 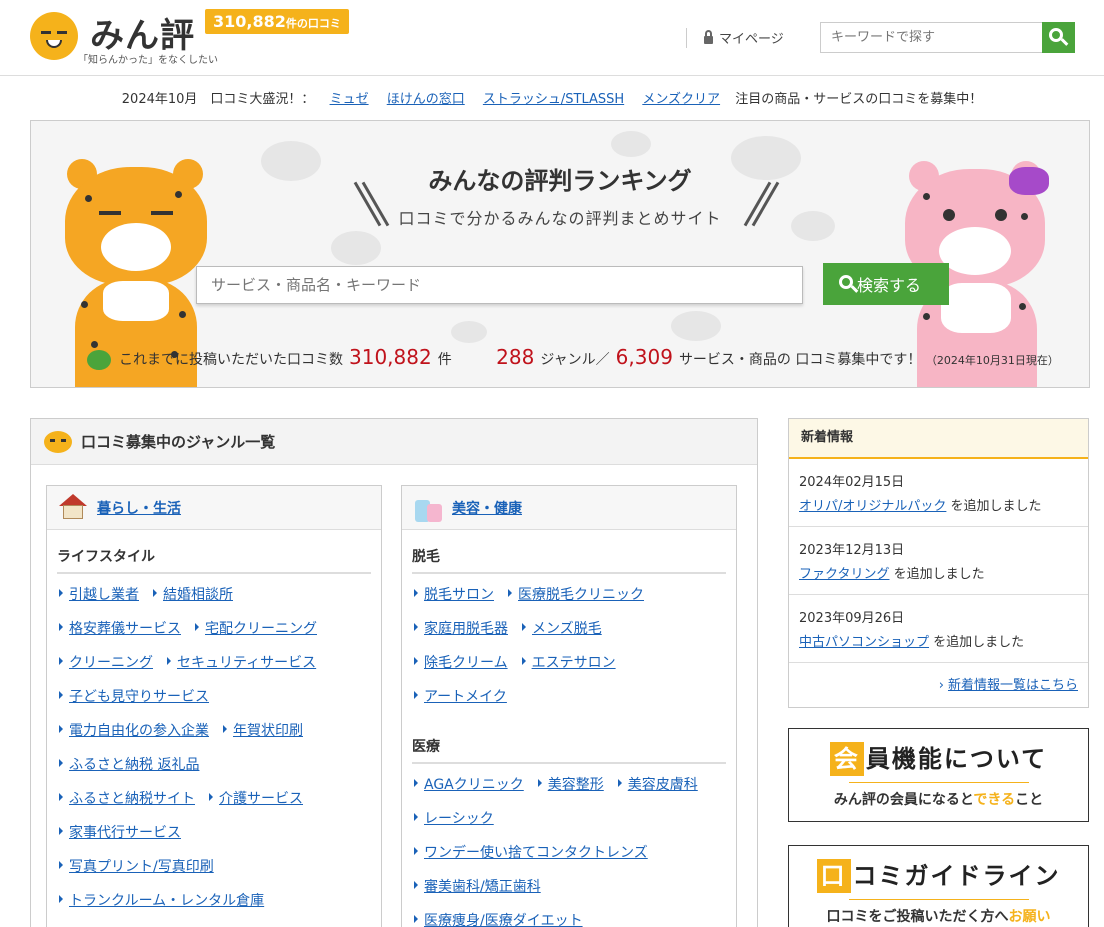 I want to click on genre-link-row: ふるさと納税サイト 介護サービス, so click(x=188, y=798).